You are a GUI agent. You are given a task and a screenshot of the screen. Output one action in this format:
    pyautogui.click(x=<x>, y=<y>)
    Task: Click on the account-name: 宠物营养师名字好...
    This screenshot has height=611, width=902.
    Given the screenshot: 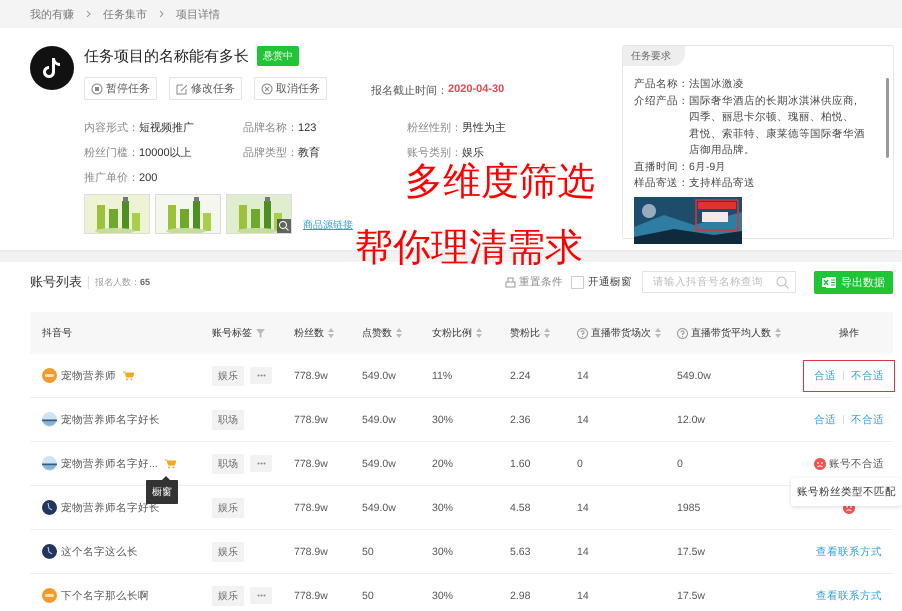 What is the action you would take?
    pyautogui.click(x=109, y=463)
    